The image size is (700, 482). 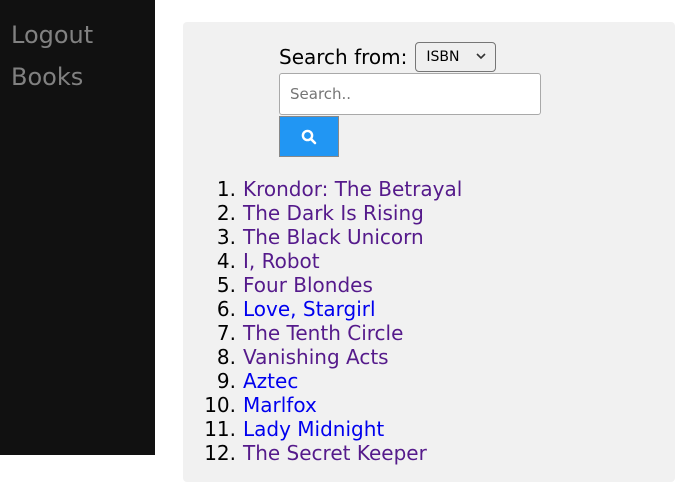 I want to click on list-item: 9. Aztec, so click(x=327, y=381).